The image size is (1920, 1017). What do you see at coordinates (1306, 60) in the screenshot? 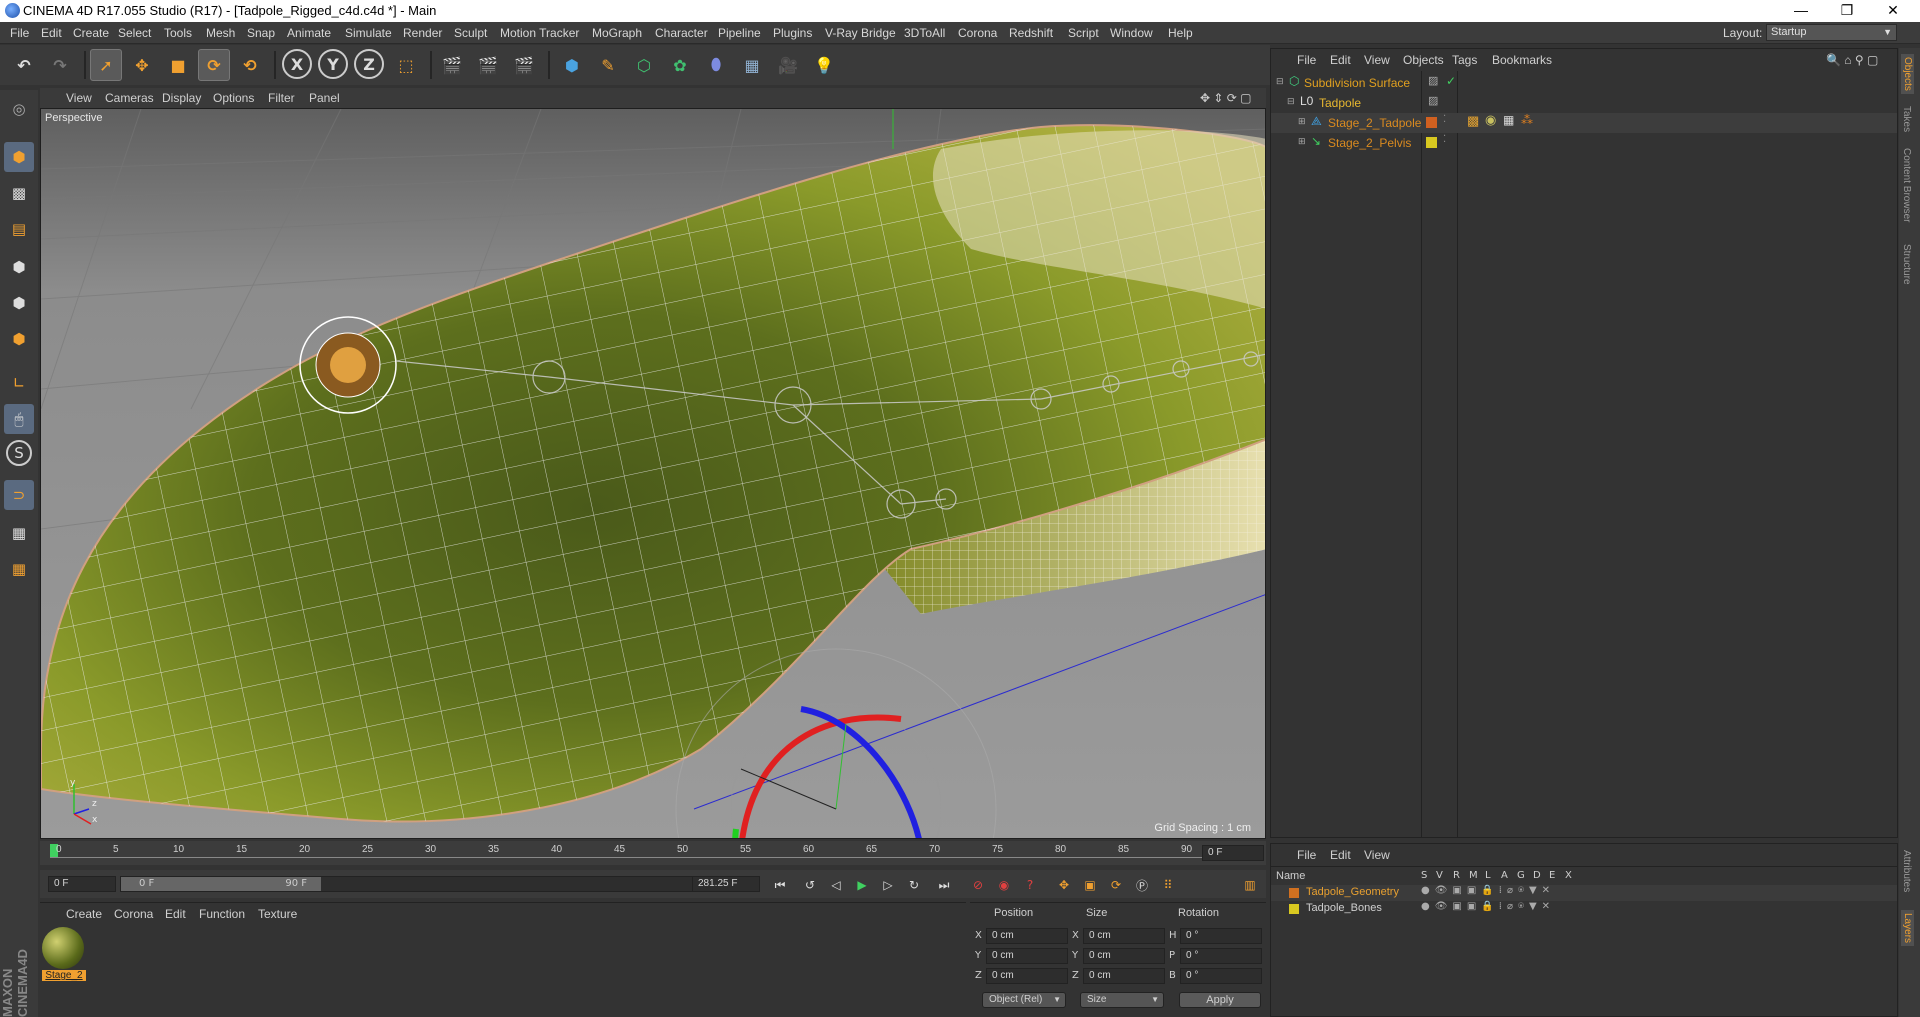
I see `object-menu-file: File` at bounding box center [1306, 60].